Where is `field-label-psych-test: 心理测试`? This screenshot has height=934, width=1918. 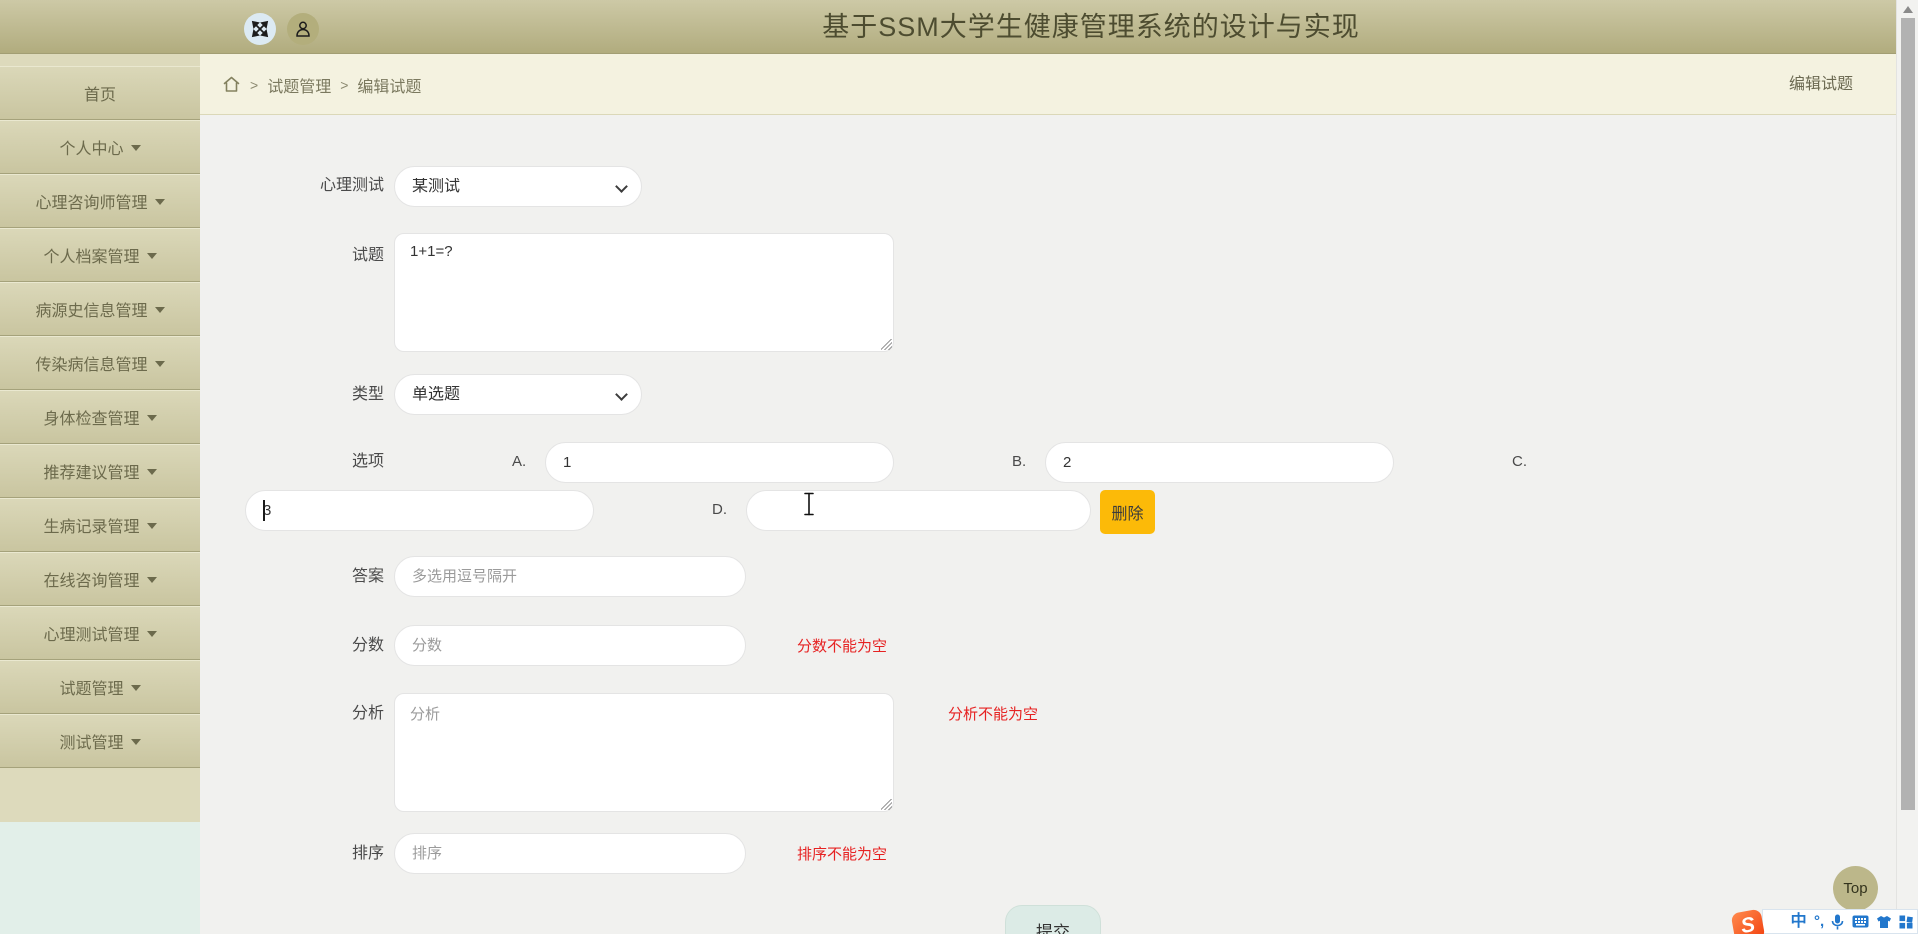
field-label-psych-test: 心理测试 is located at coordinates (351, 185).